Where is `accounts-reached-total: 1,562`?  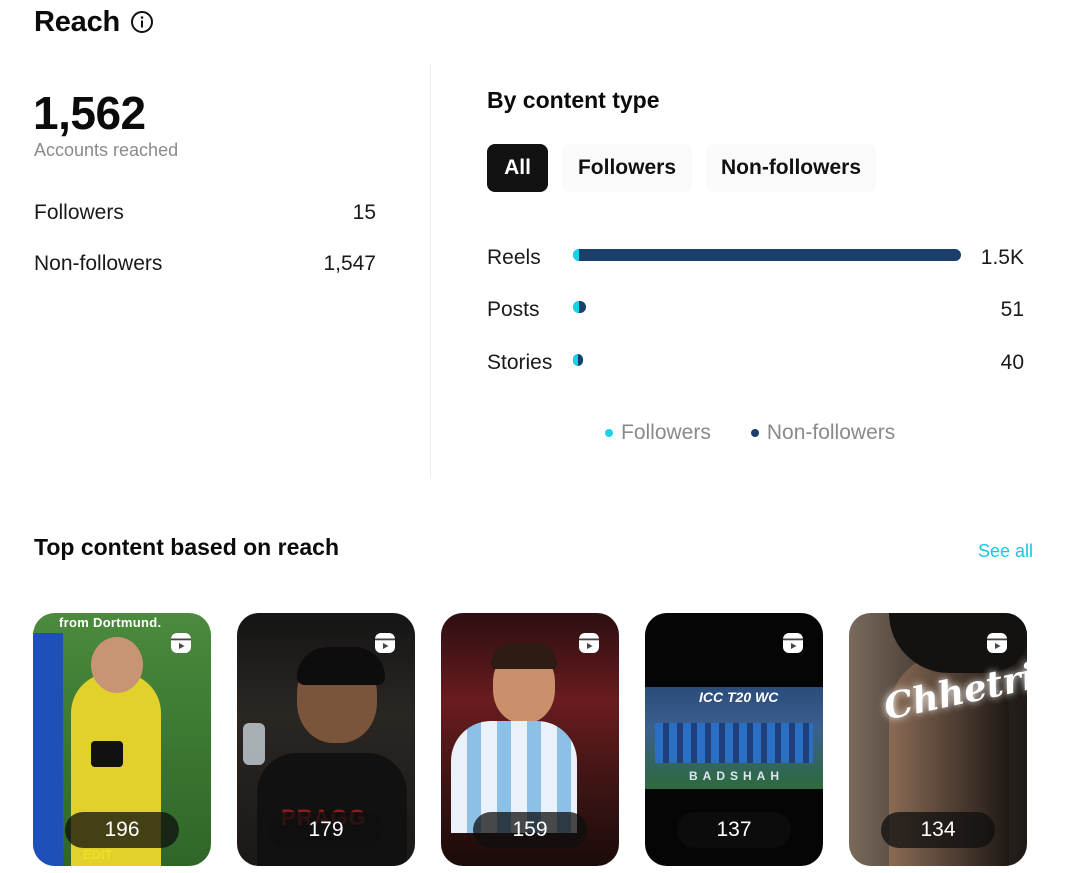
accounts-reached-total: 1,562 is located at coordinates (89, 113).